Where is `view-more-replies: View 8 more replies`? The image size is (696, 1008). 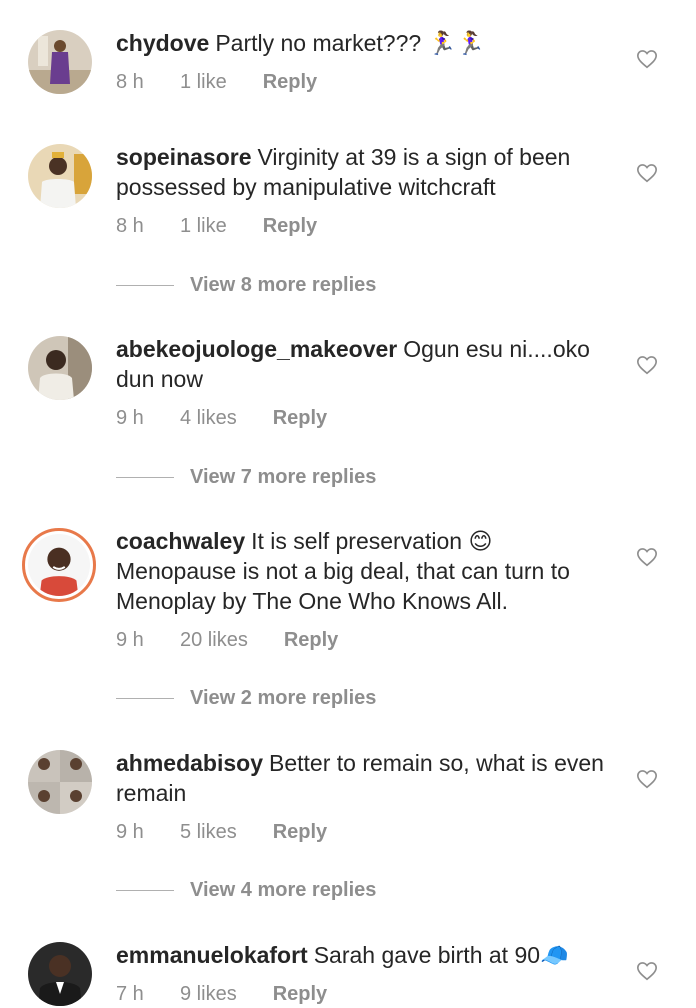
view-more-replies: View 8 more replies is located at coordinates (246, 285).